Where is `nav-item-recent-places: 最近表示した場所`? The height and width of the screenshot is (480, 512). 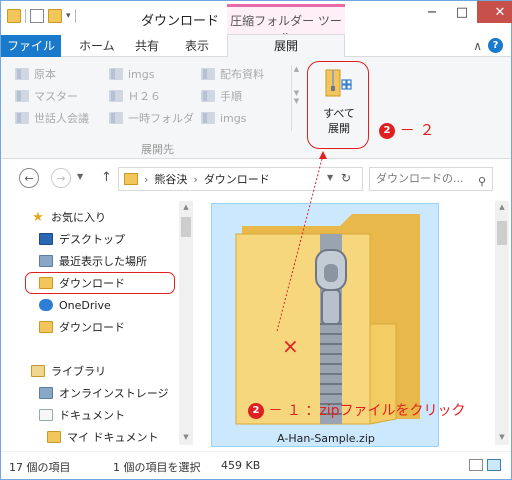 nav-item-recent-places: 最近表示した場所 is located at coordinates (93, 261).